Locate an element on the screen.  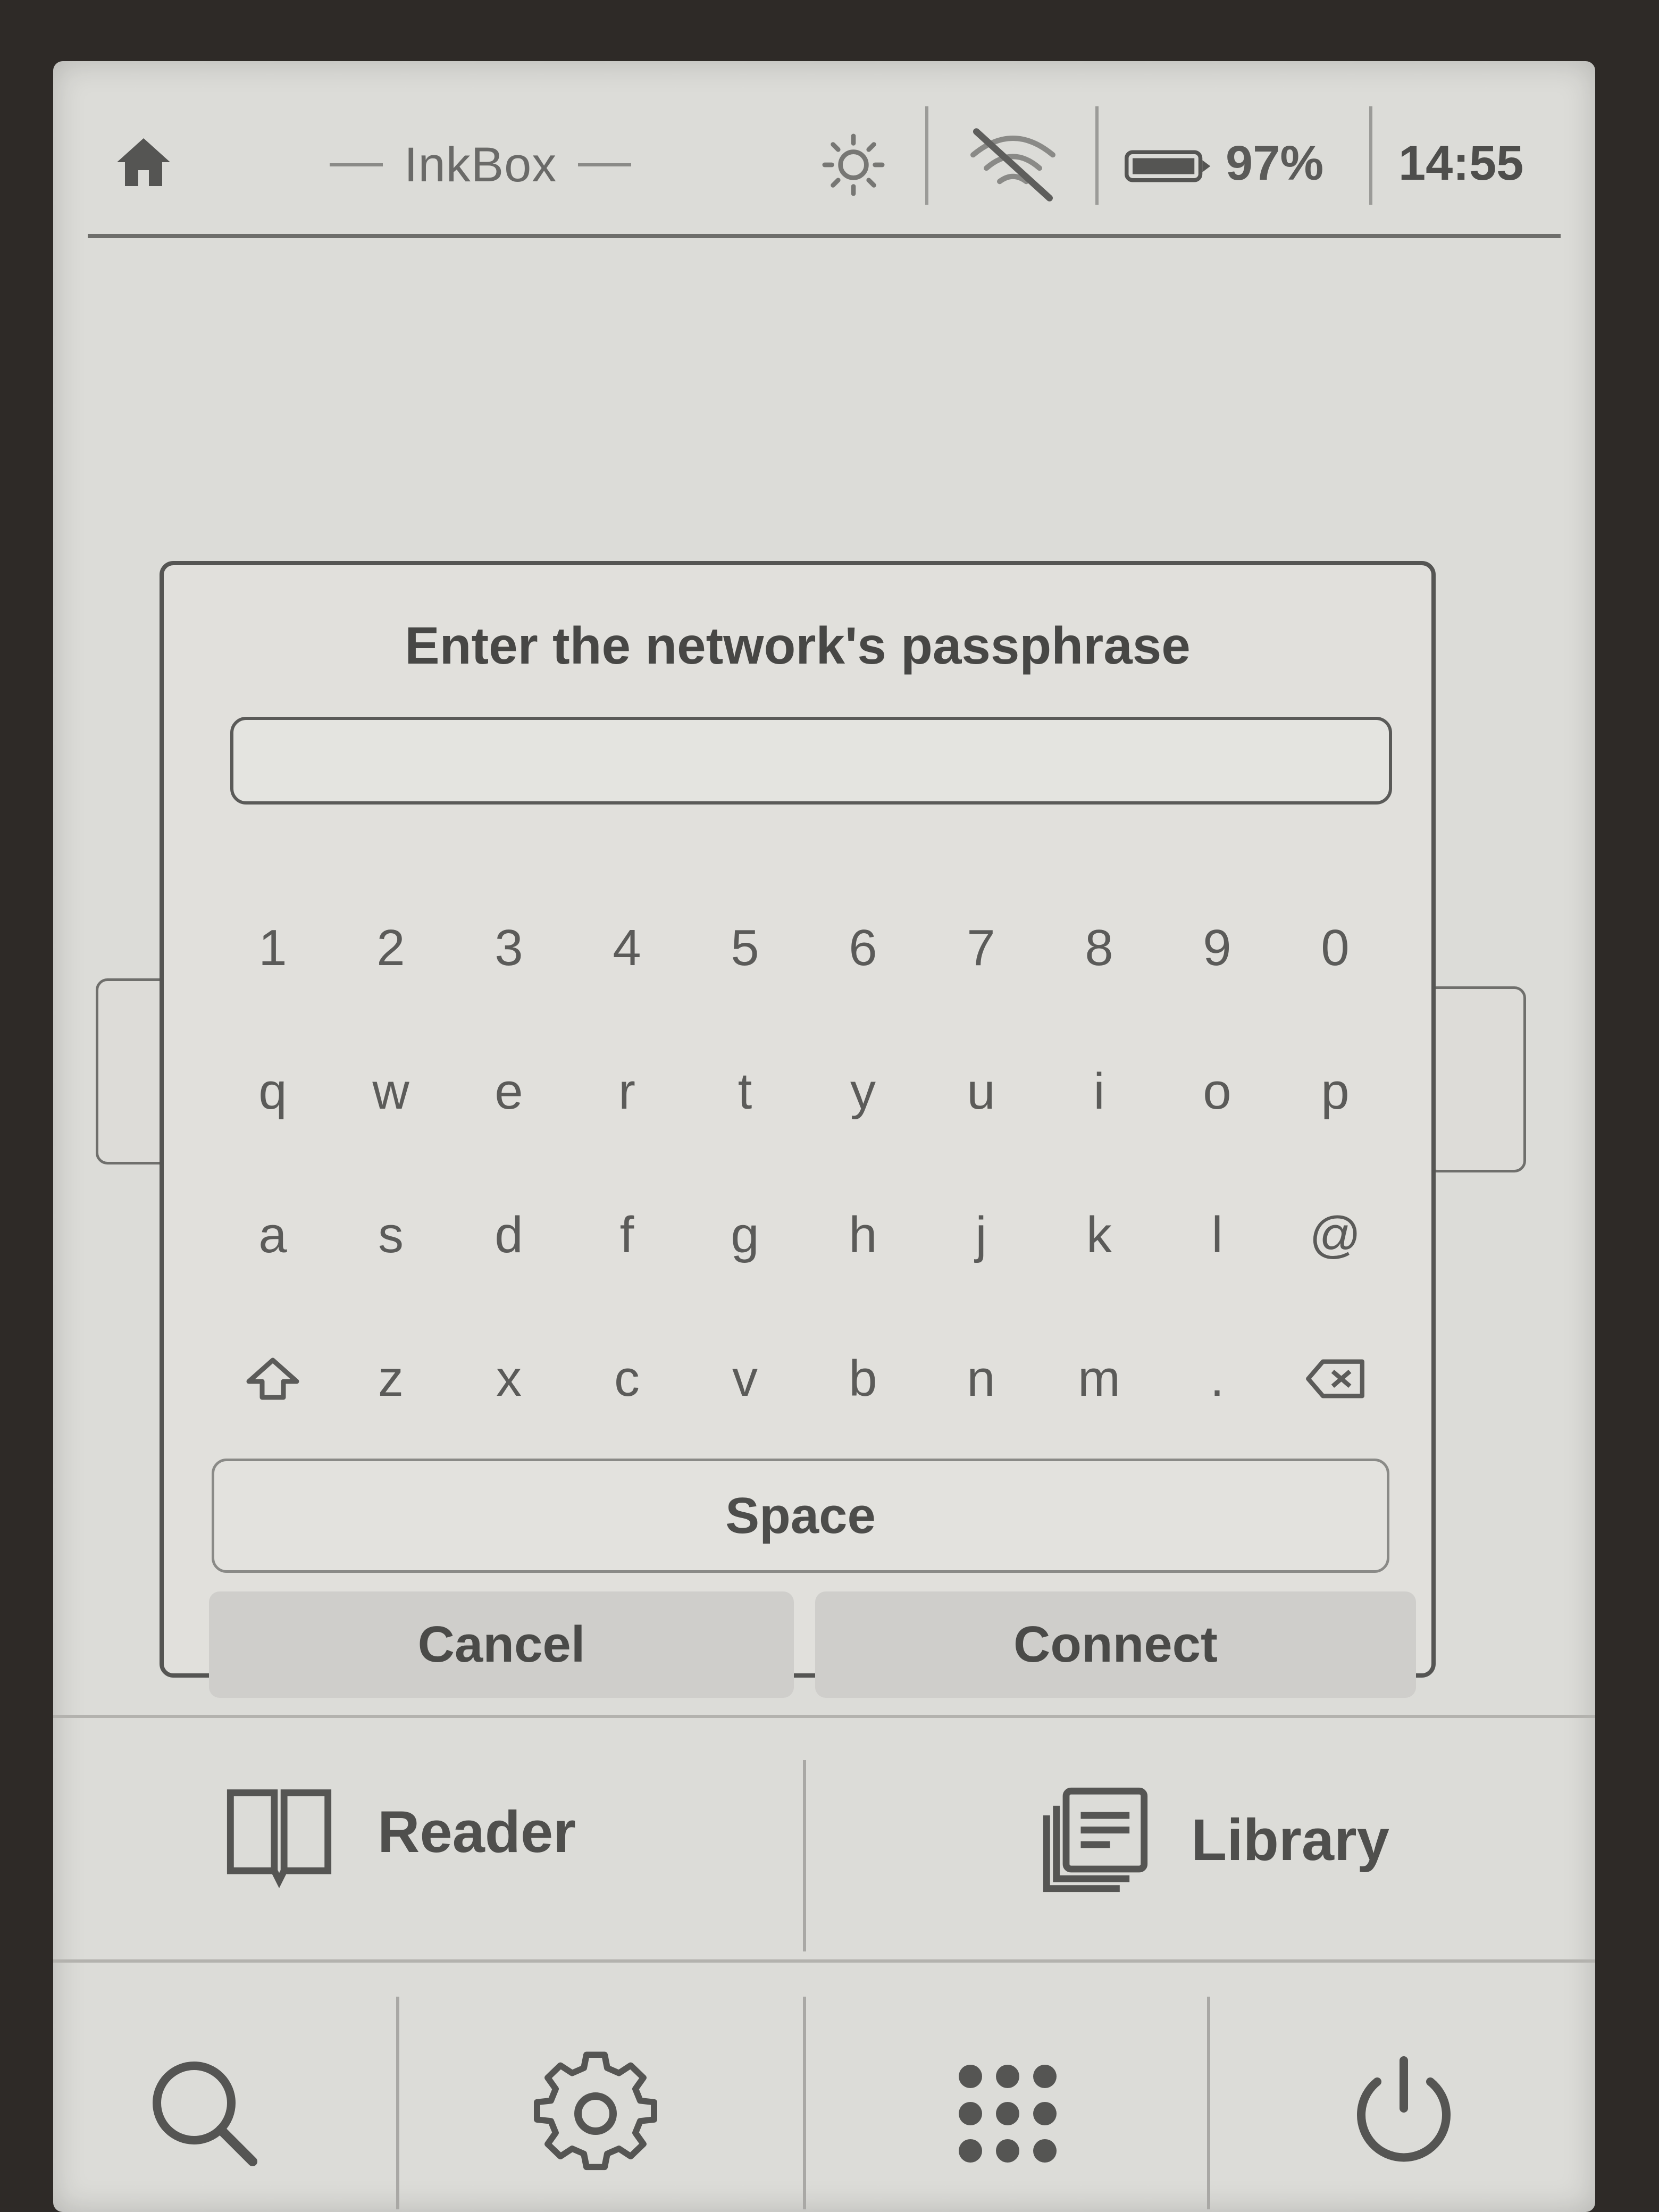
open-book-icon is located at coordinates (279, 1839).